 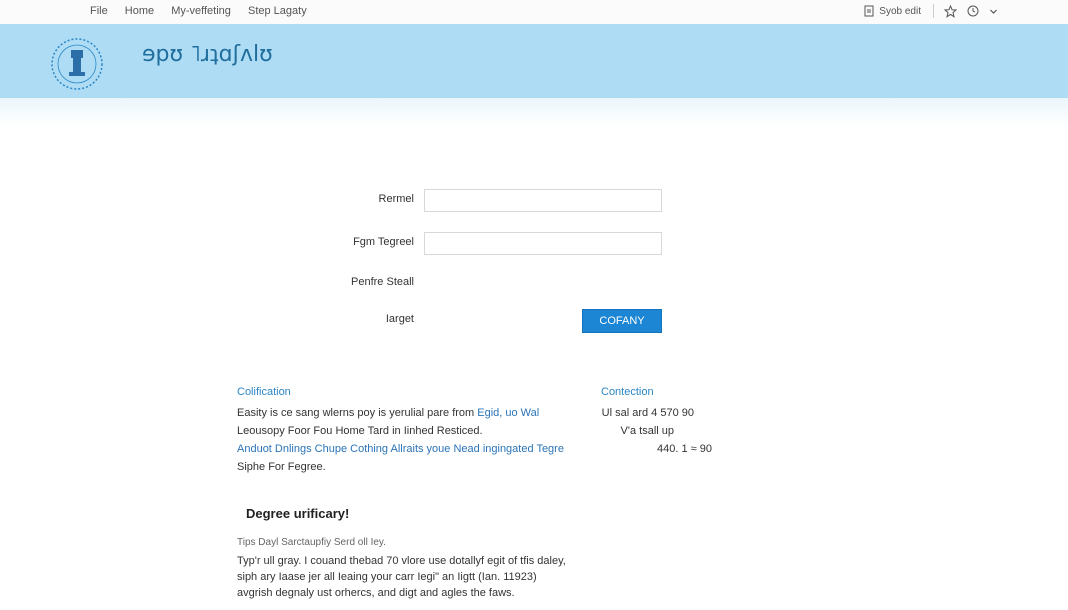 I want to click on clock-icon, so click(x=973, y=11).